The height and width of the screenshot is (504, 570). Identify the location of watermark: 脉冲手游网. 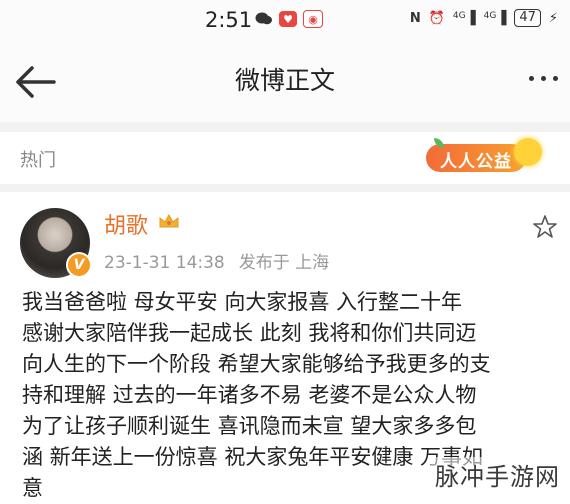
(497, 474).